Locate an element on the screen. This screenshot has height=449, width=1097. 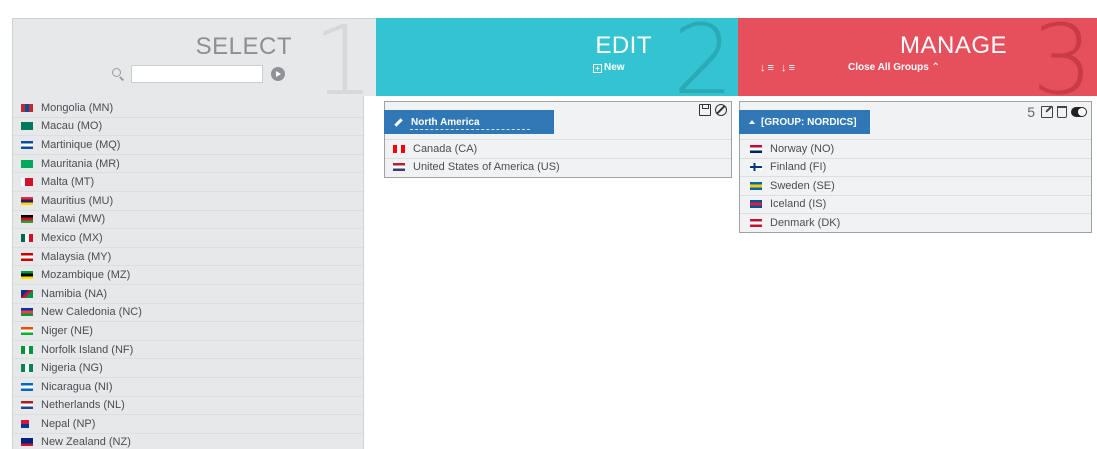
select-title: SELECT is located at coordinates (243, 46).